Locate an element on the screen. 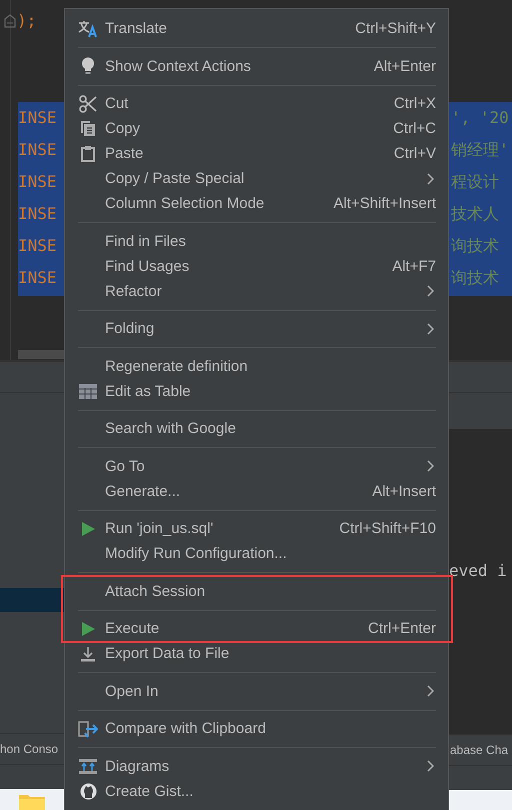 The width and height of the screenshot is (512, 810). menu-item: Refactor is located at coordinates (250, 291).